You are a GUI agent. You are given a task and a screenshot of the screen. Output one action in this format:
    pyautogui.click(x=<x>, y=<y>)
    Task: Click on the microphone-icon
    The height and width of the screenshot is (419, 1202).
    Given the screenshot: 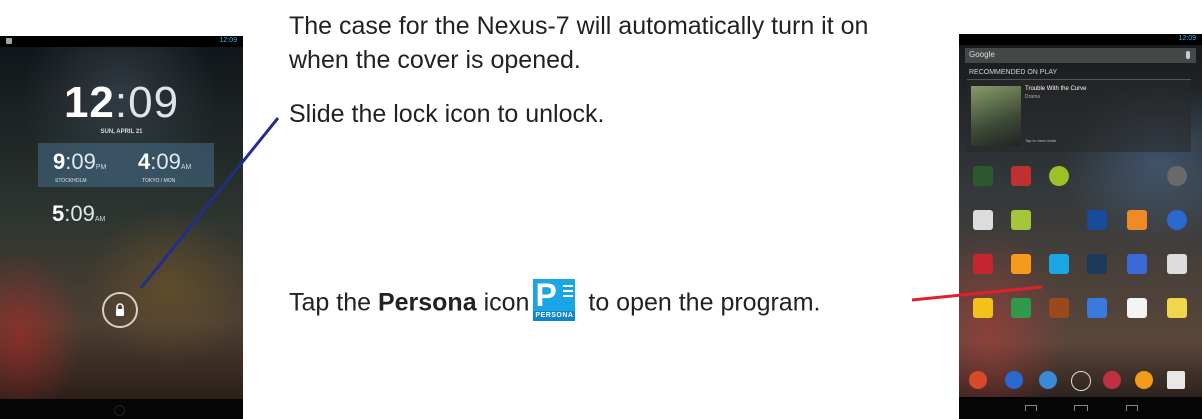 What is the action you would take?
    pyautogui.click(x=1188, y=55)
    